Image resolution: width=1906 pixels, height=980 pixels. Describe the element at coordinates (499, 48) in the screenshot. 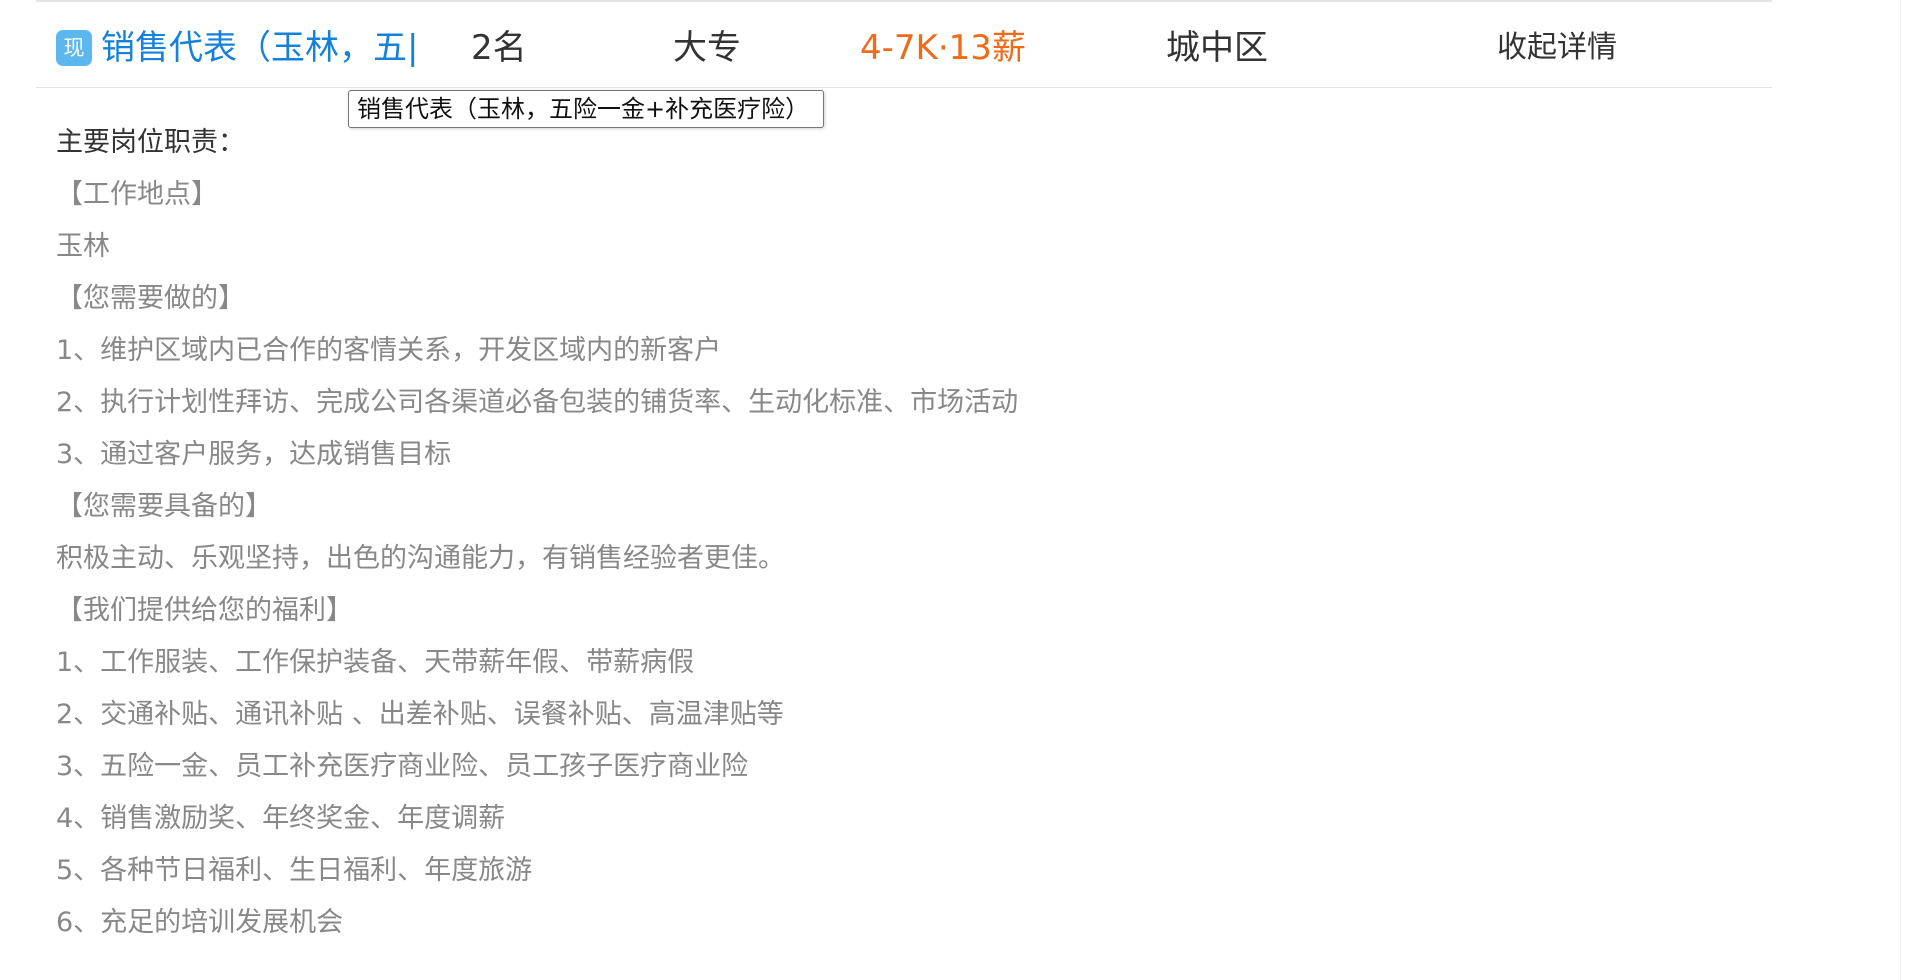

I see `hiring-count: 2名` at that location.